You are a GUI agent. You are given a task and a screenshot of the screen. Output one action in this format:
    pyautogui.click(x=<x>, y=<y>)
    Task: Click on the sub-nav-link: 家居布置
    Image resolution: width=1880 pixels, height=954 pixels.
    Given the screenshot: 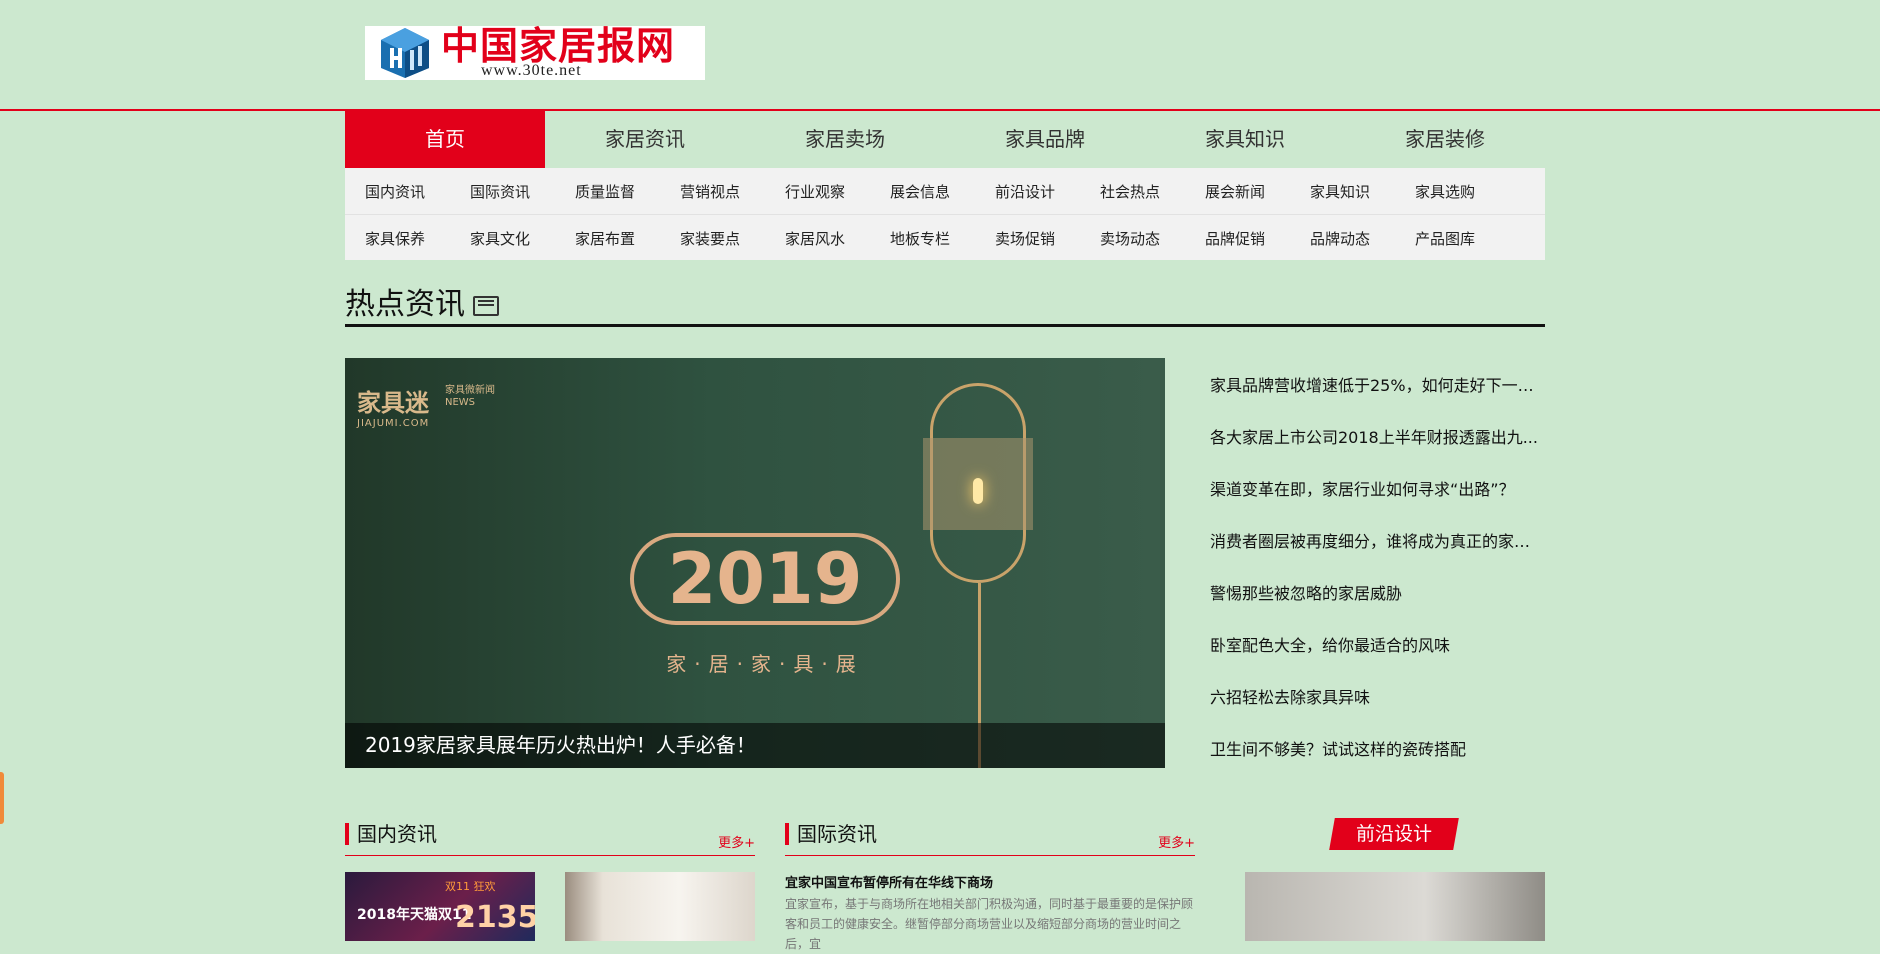 What is the action you would take?
    pyautogui.click(x=627, y=238)
    